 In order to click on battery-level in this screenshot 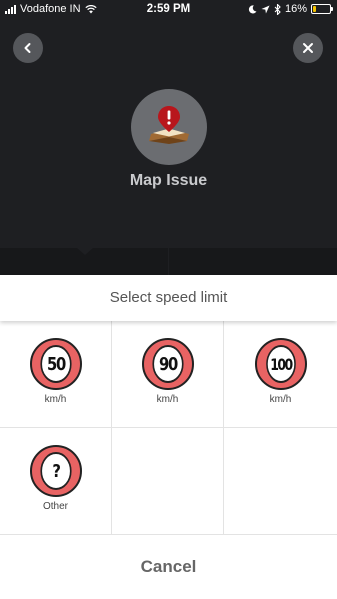, I will do `click(314, 9)`.